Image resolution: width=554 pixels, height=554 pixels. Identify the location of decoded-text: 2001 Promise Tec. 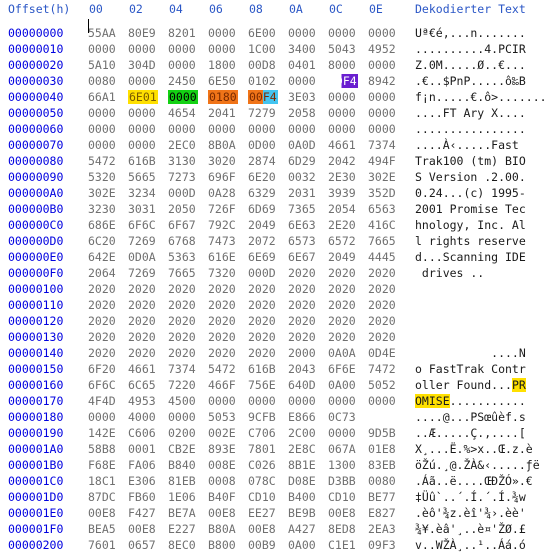
(470, 209).